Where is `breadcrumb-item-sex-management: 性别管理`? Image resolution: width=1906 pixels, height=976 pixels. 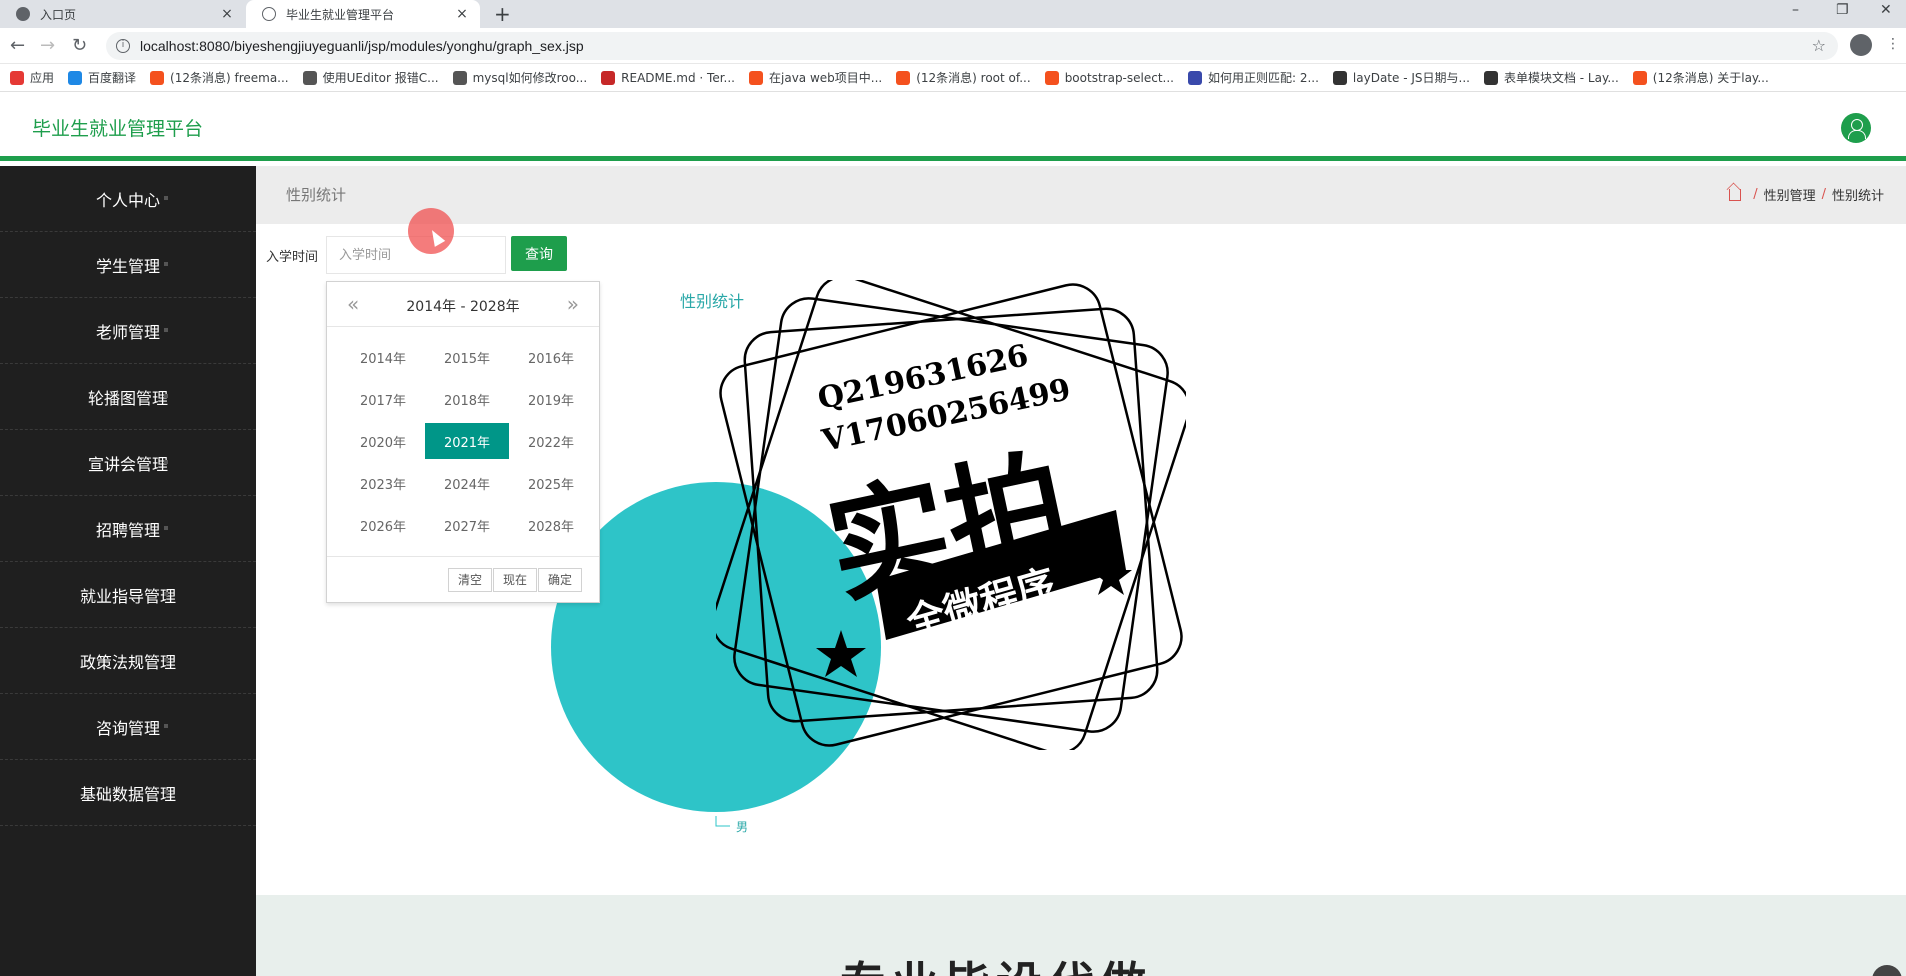 breadcrumb-item-sex-management: 性别管理 is located at coordinates (1790, 194).